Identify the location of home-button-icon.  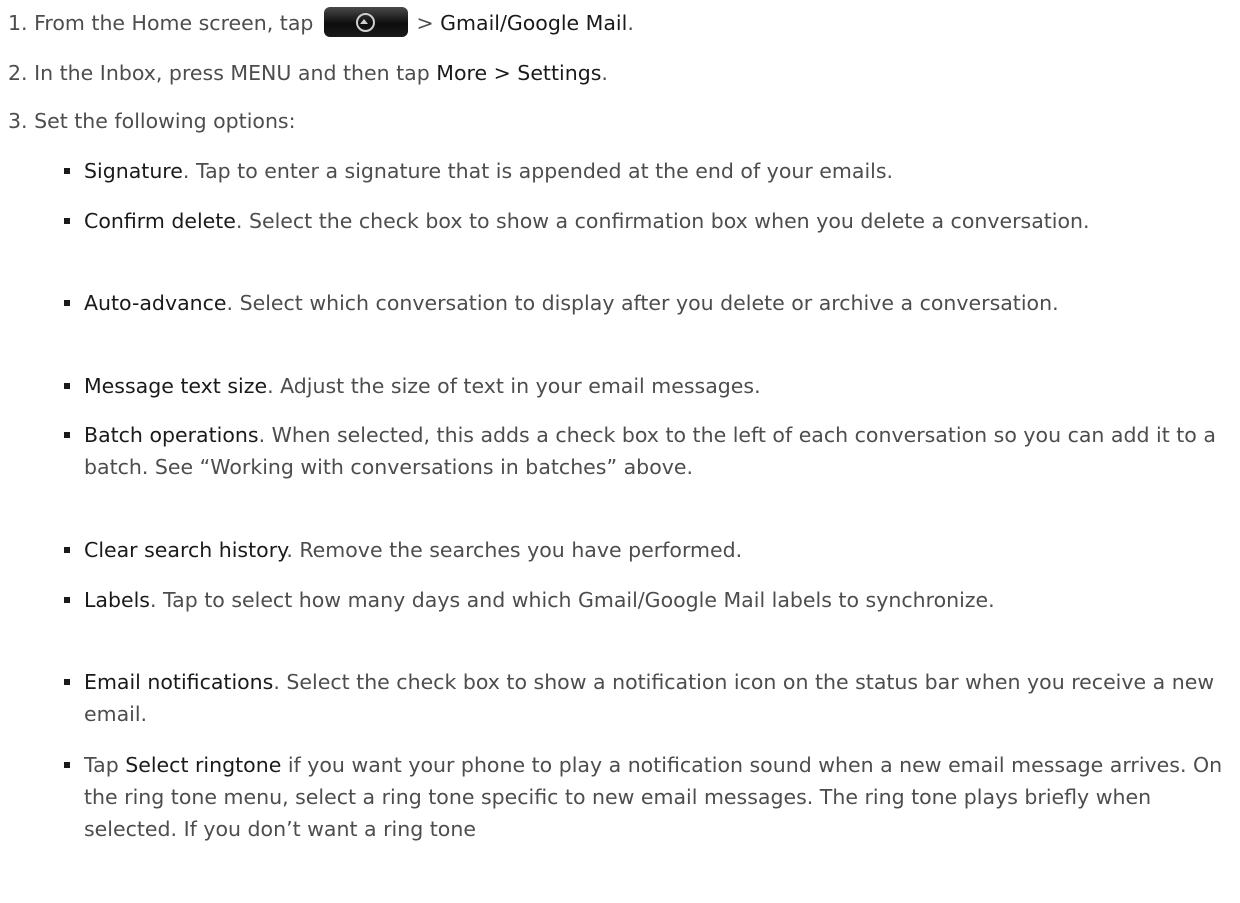
(365, 22).